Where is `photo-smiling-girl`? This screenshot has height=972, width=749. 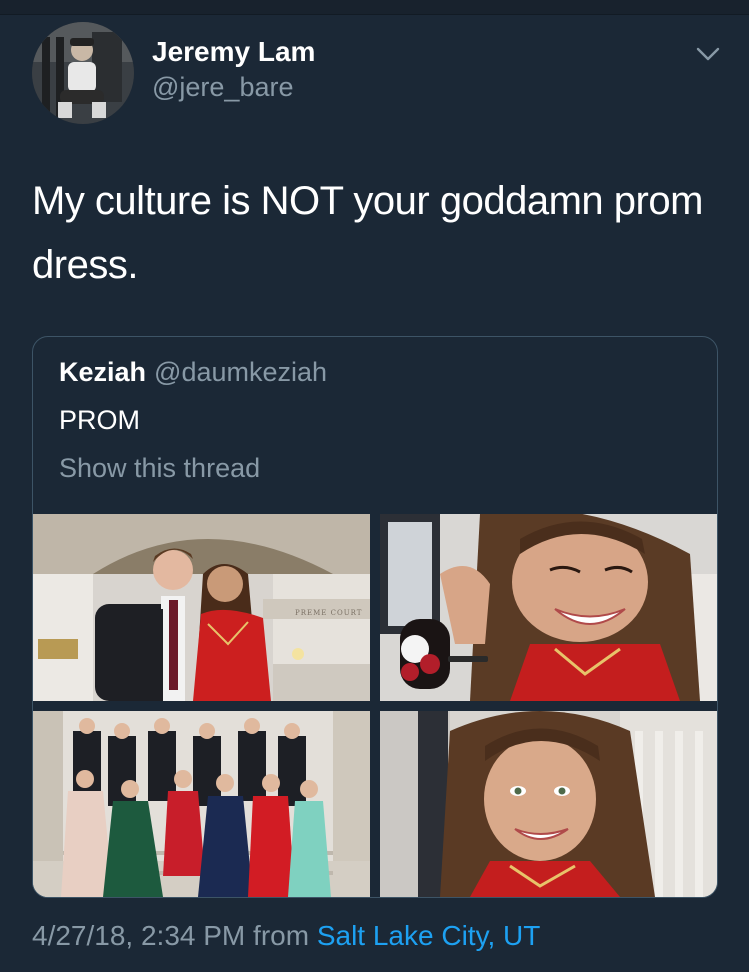
photo-smiling-girl is located at coordinates (548, 607).